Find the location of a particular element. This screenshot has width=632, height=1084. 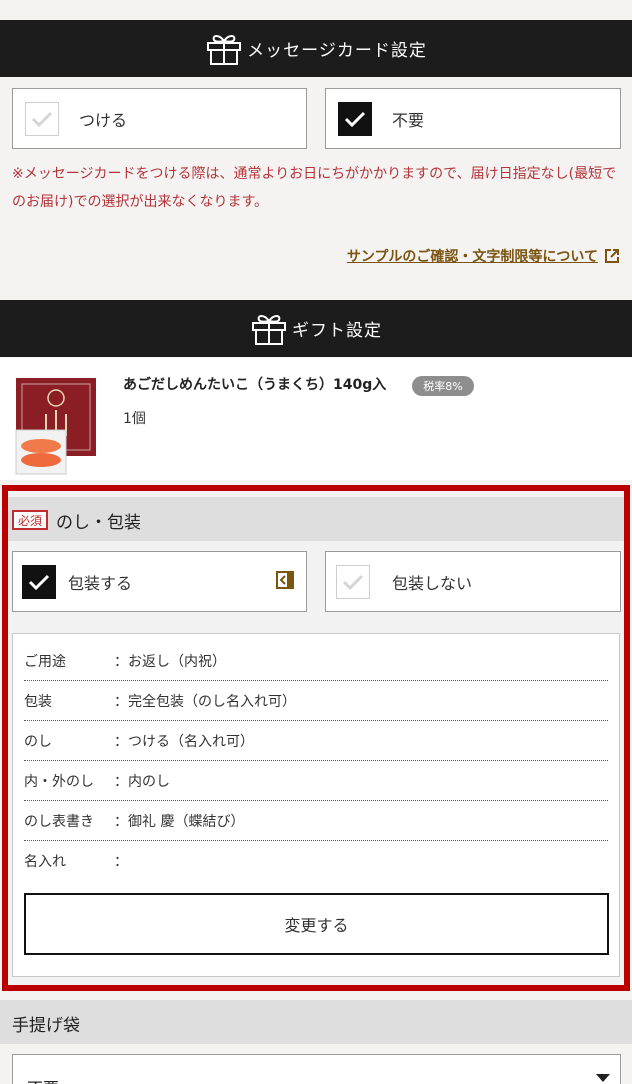

detail-value: ：完全包装（のし名入れ可） is located at coordinates (205, 701).